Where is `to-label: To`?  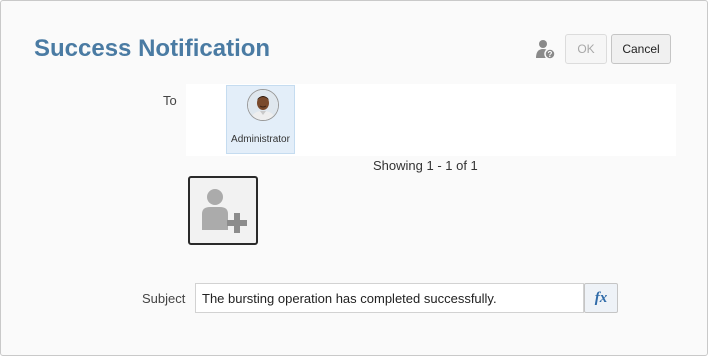
to-label: To is located at coordinates (170, 100).